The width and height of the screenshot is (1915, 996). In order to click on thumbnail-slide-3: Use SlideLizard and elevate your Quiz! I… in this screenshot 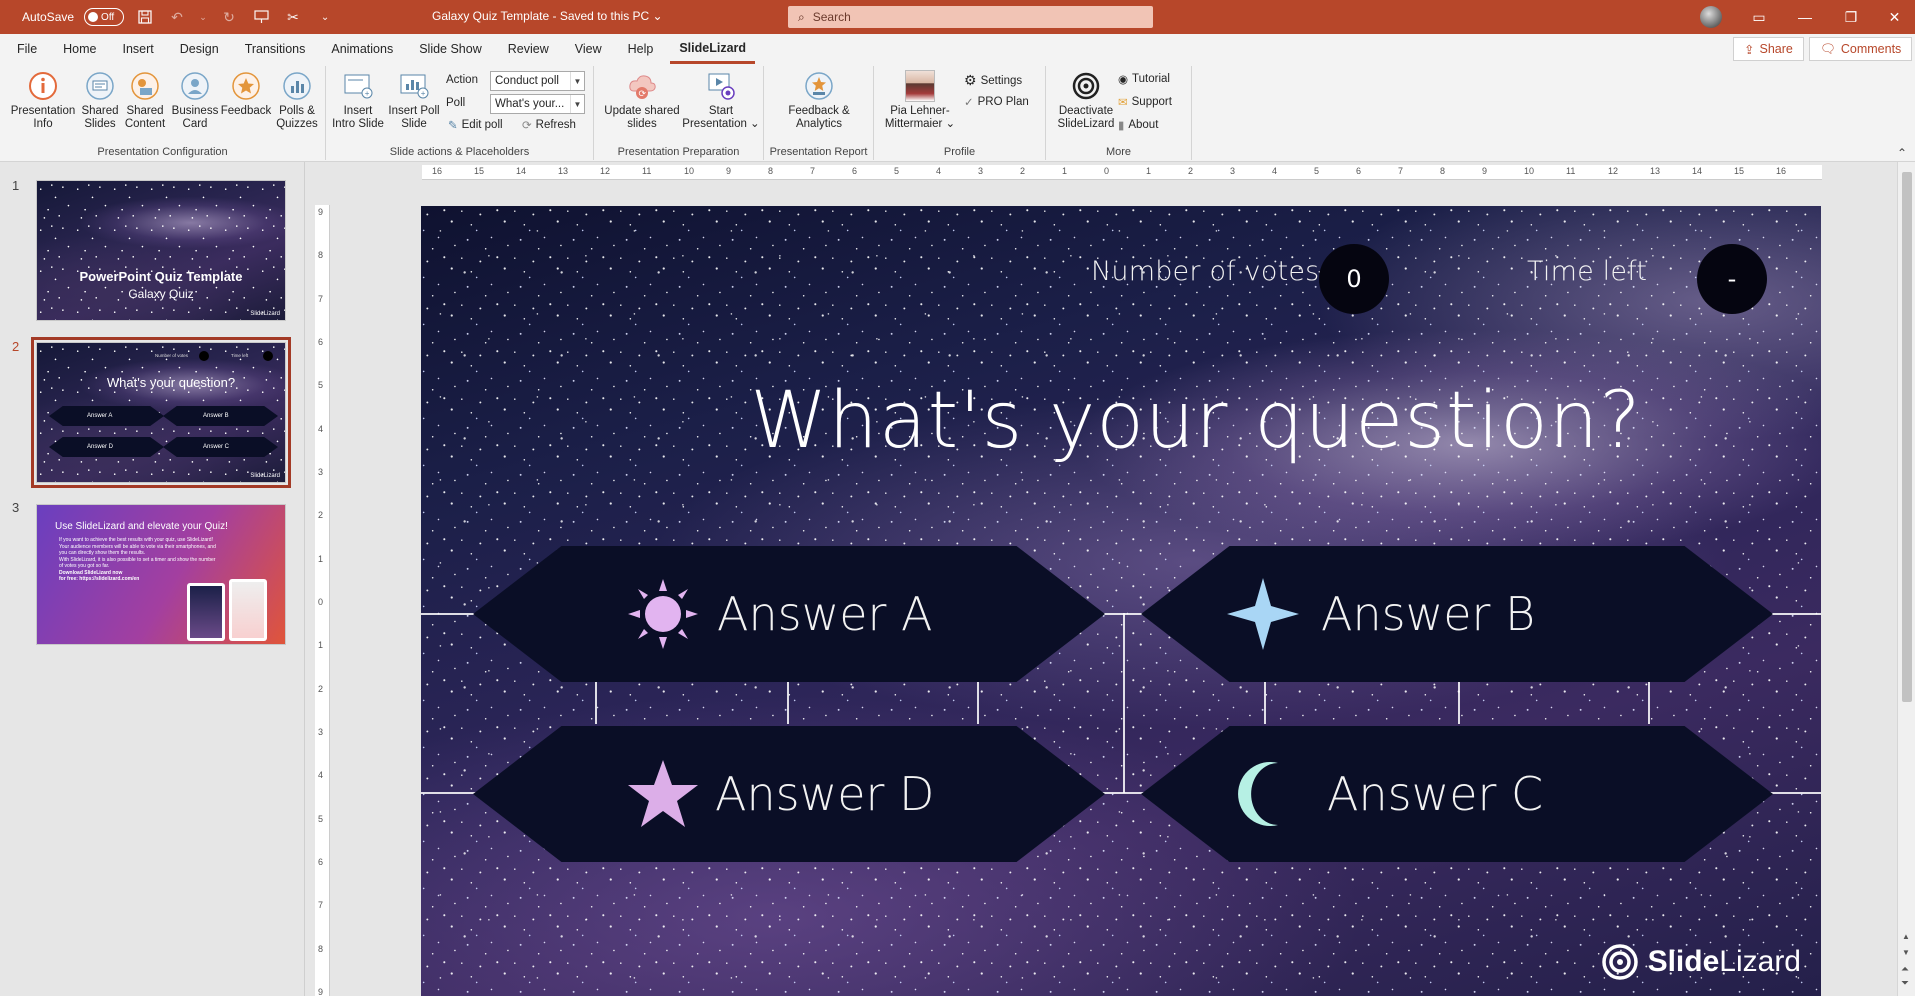, I will do `click(161, 574)`.